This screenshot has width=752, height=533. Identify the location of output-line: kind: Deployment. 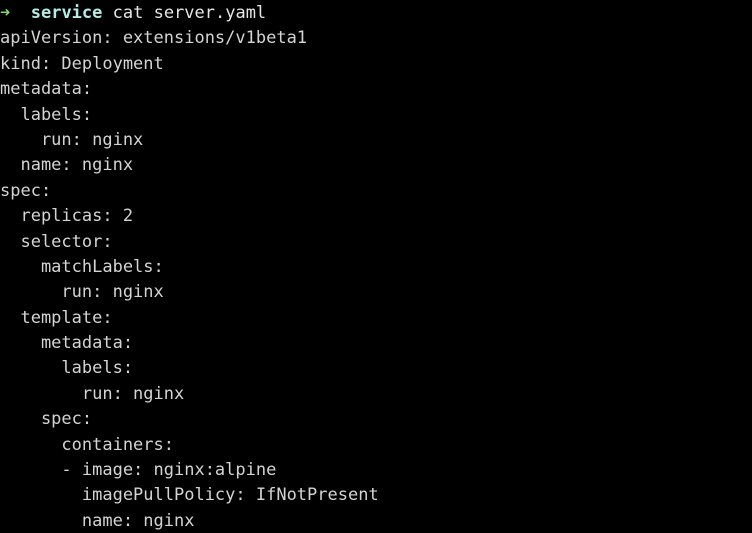
(82, 63).